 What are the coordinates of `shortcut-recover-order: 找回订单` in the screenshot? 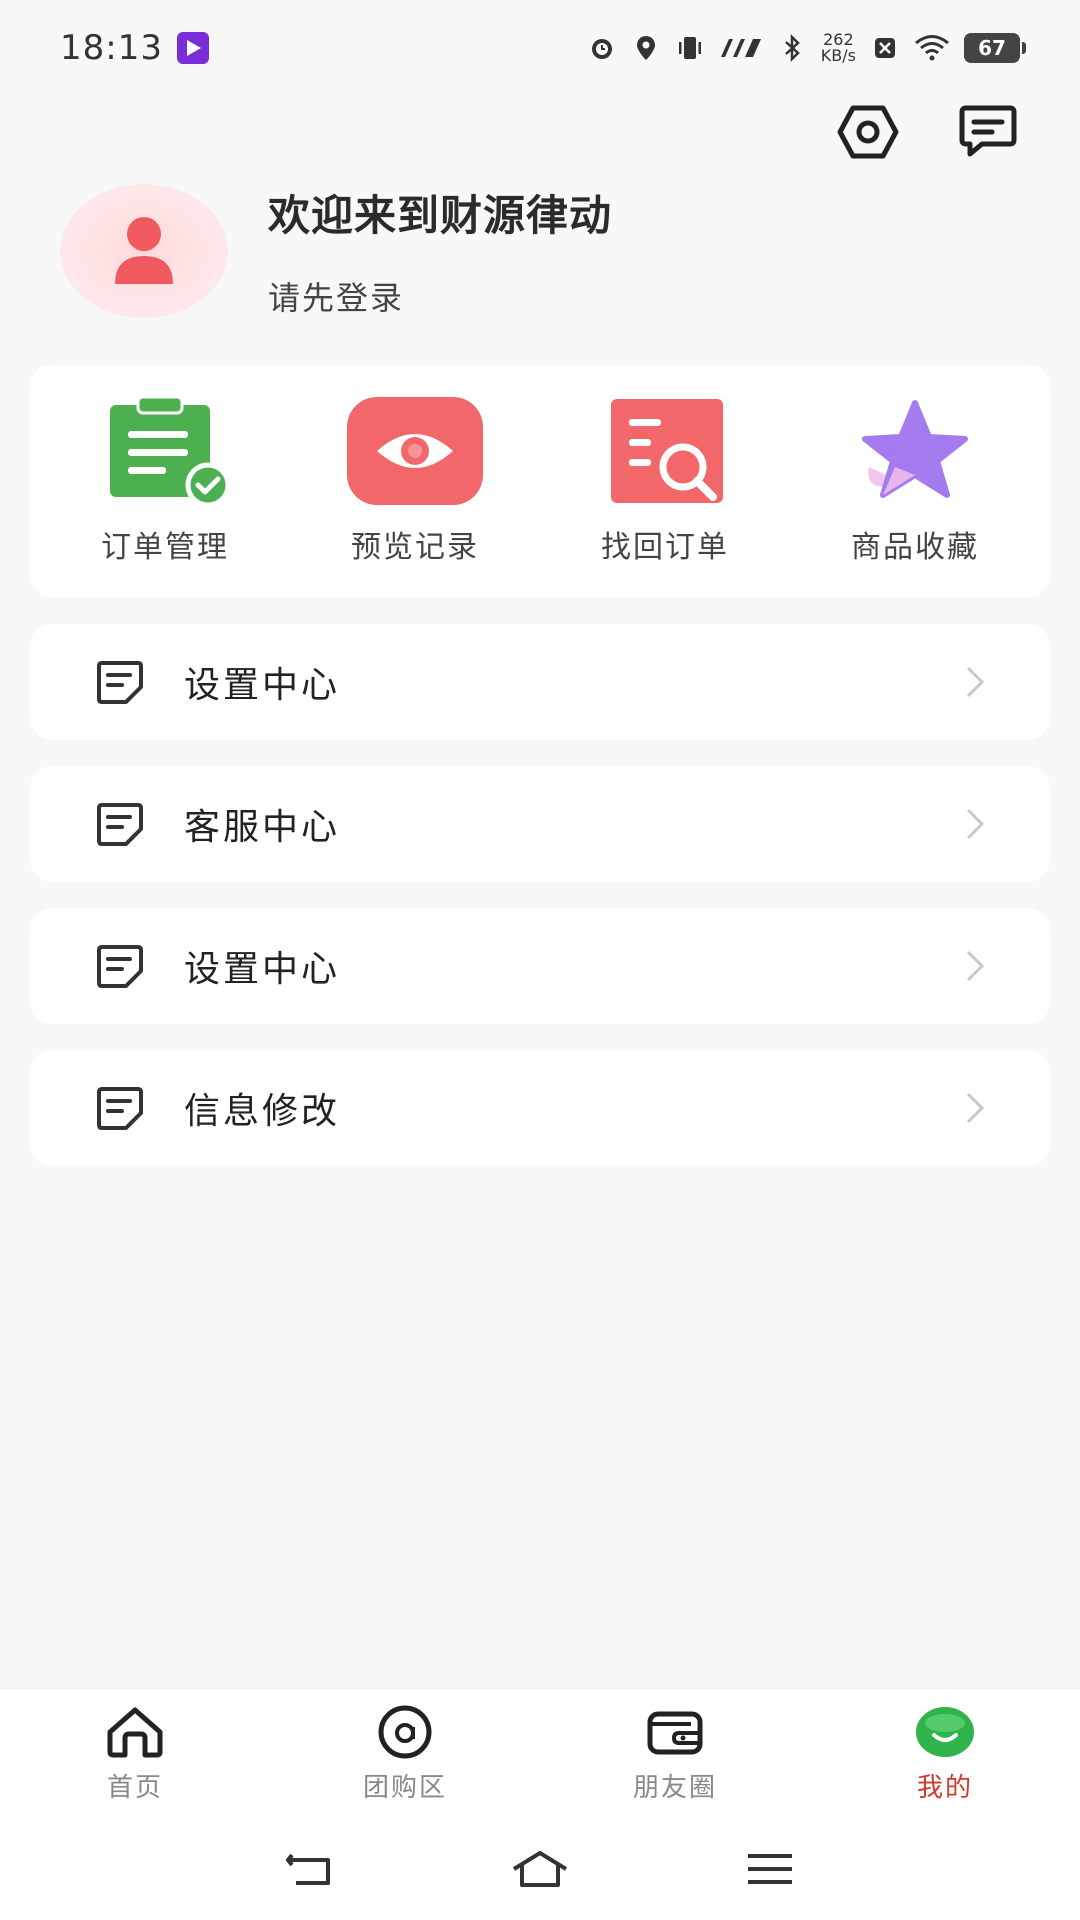 It's located at (665, 481).